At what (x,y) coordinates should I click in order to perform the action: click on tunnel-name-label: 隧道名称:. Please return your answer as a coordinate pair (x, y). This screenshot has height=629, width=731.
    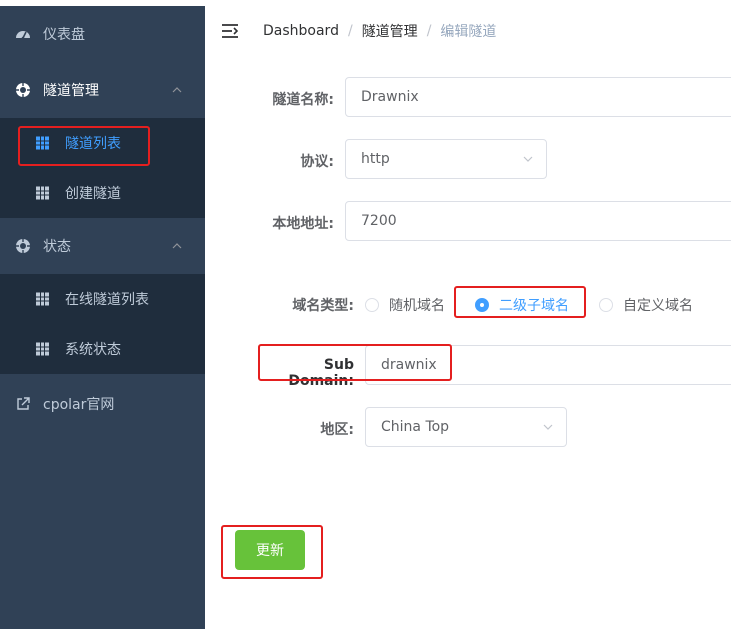
    Looking at the image, I should click on (303, 100).